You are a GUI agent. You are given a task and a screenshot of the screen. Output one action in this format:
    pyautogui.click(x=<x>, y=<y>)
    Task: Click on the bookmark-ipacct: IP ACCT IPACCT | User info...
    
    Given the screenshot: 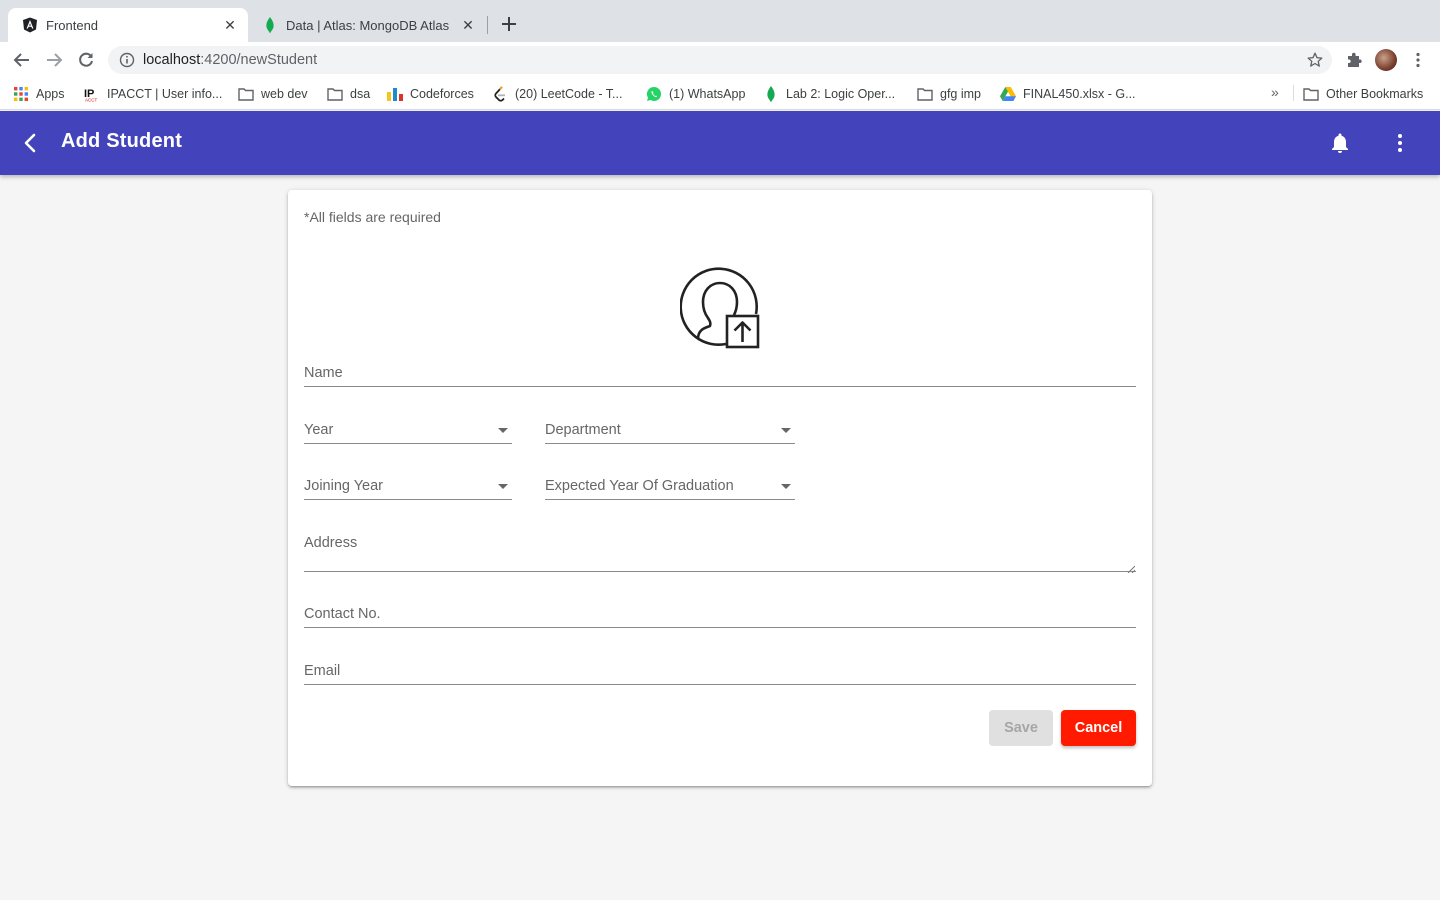 What is the action you would take?
    pyautogui.click(x=153, y=94)
    